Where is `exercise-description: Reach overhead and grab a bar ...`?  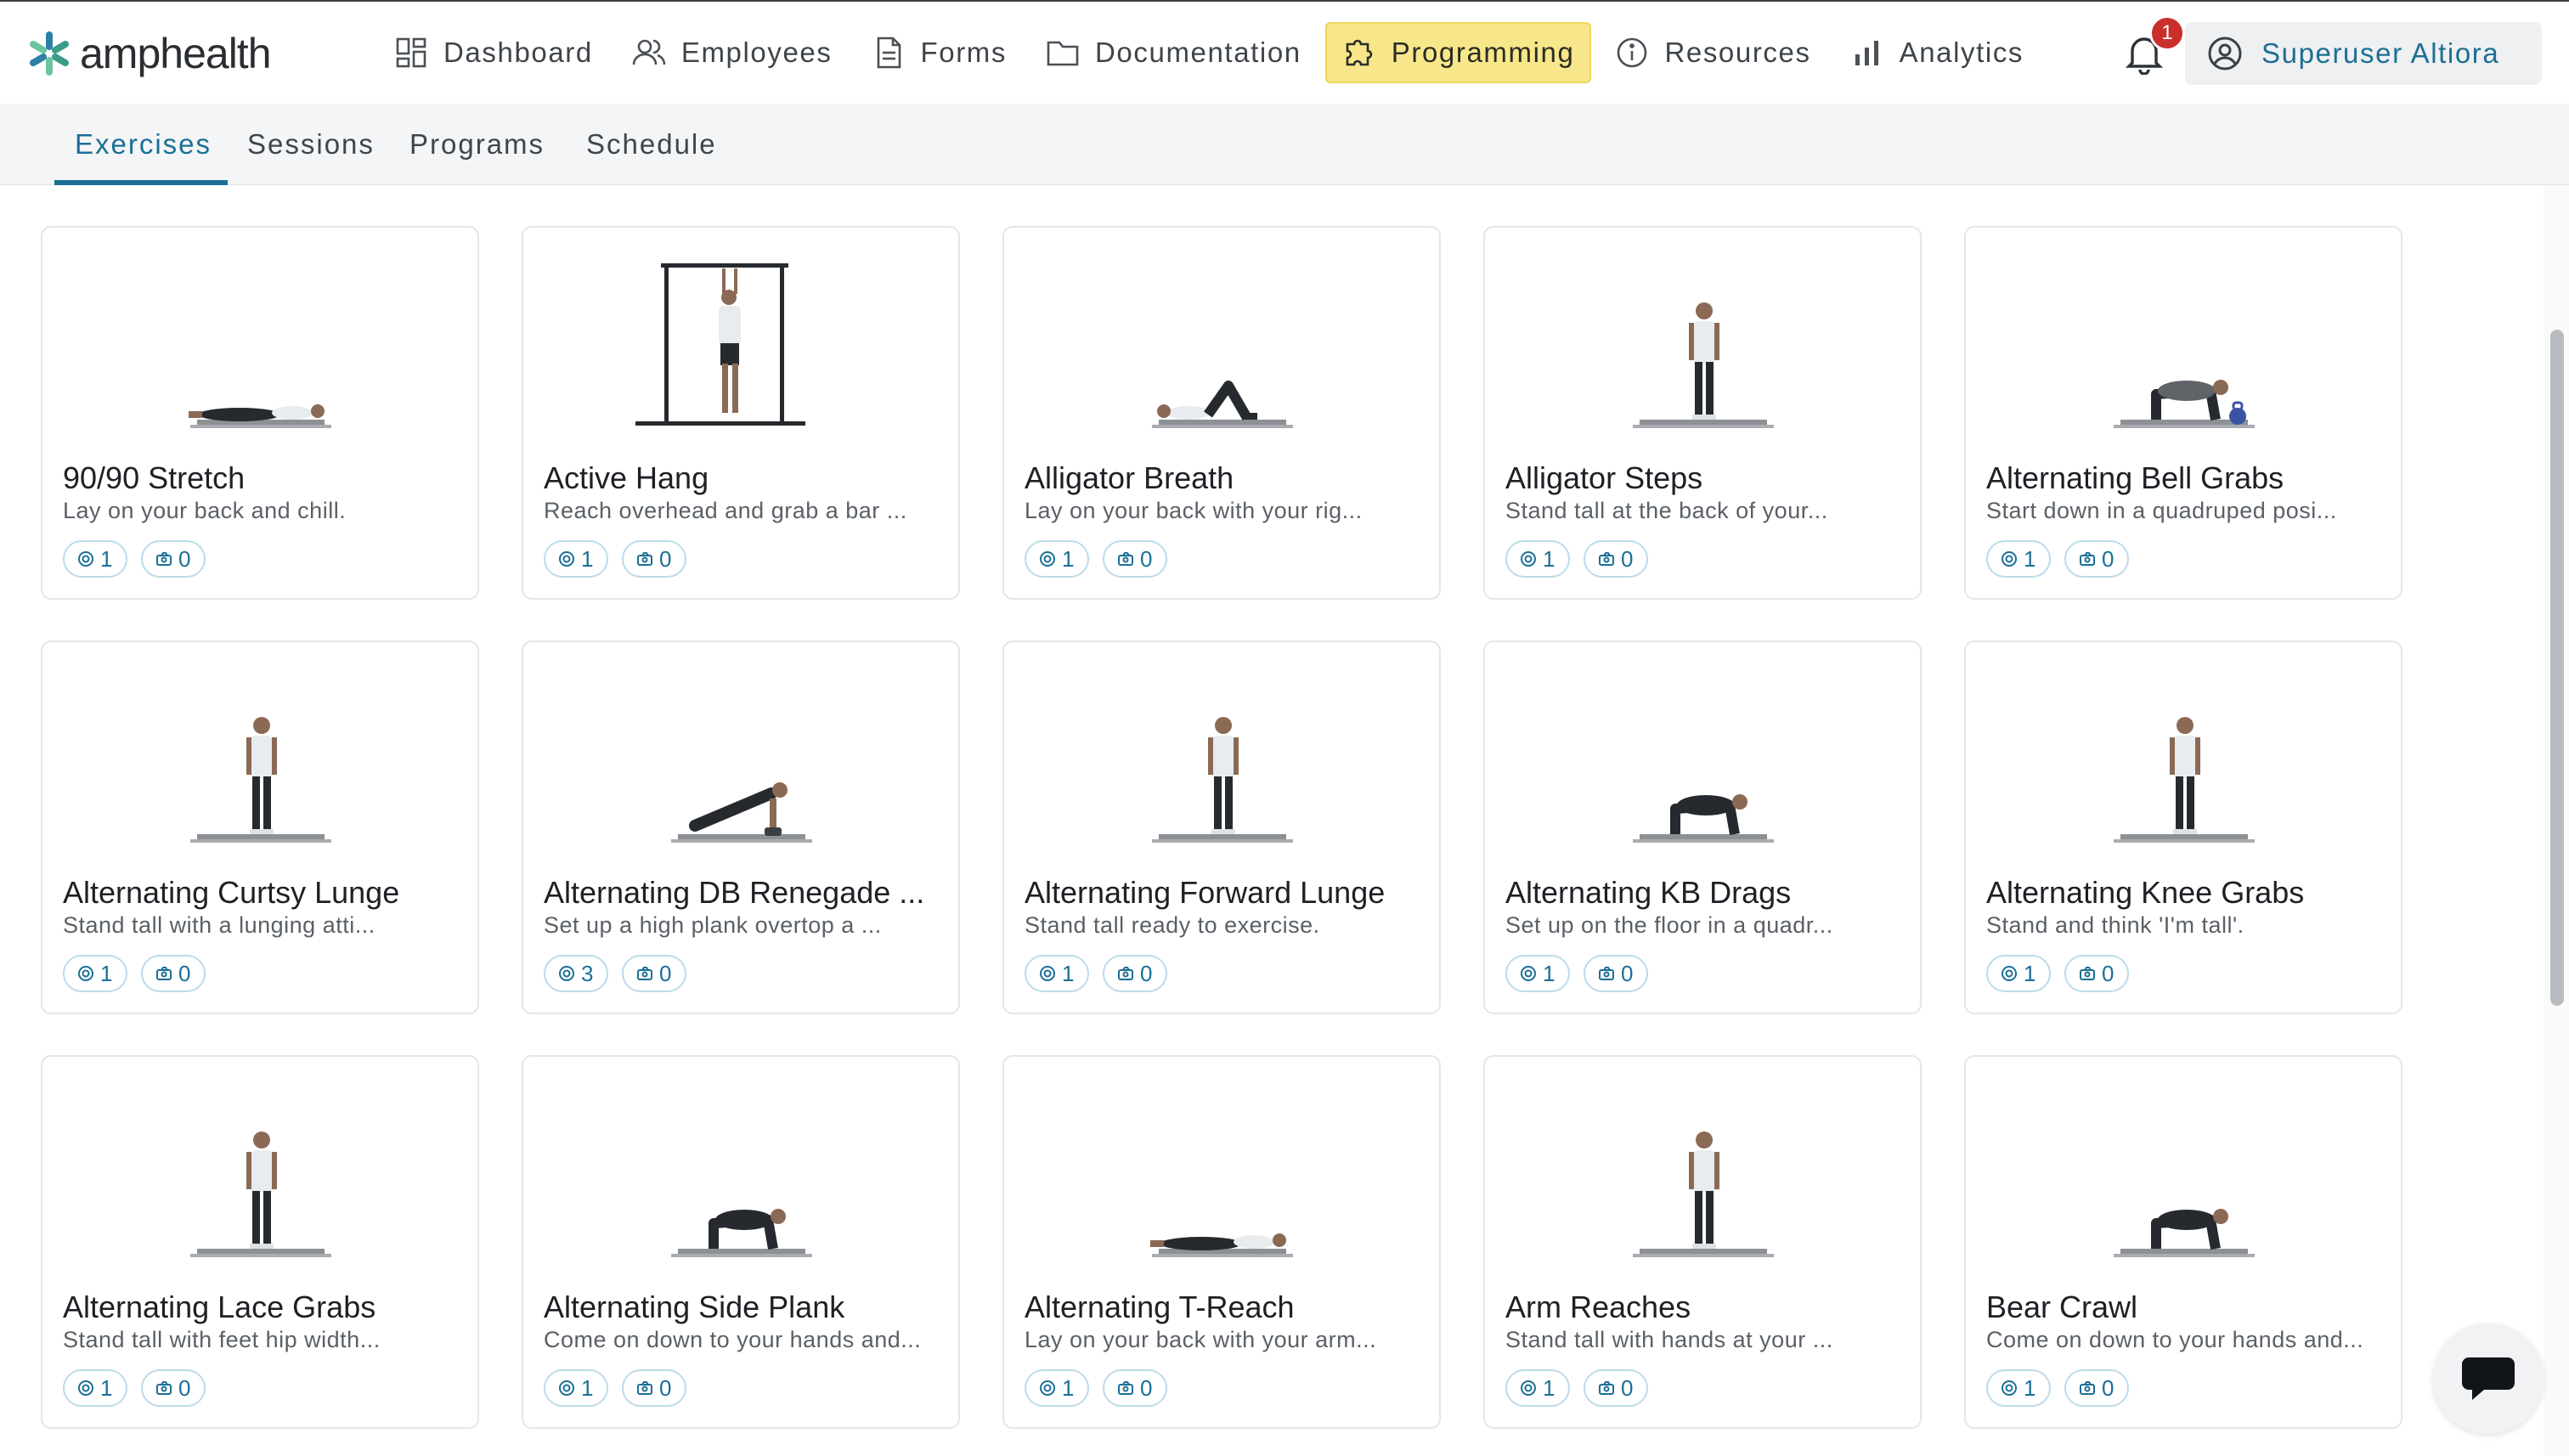 exercise-description: Reach overhead and grab a bar ... is located at coordinates (726, 511).